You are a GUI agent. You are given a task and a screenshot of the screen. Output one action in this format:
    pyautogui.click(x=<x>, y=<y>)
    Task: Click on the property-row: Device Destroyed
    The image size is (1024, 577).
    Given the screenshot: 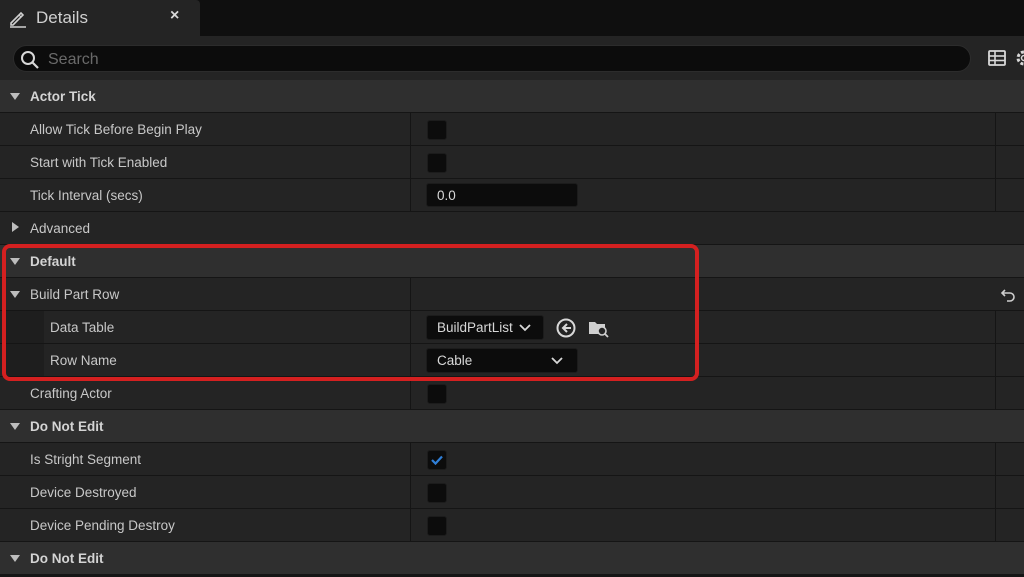 What is the action you would take?
    pyautogui.click(x=512, y=492)
    